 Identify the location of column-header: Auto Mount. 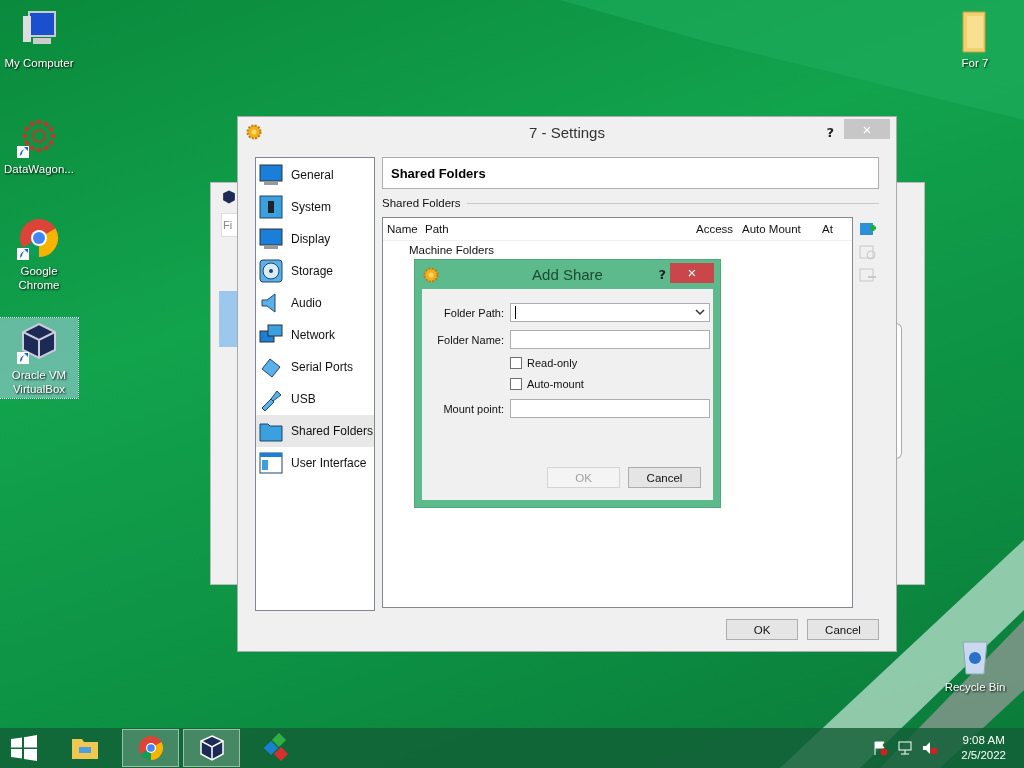
(782, 229).